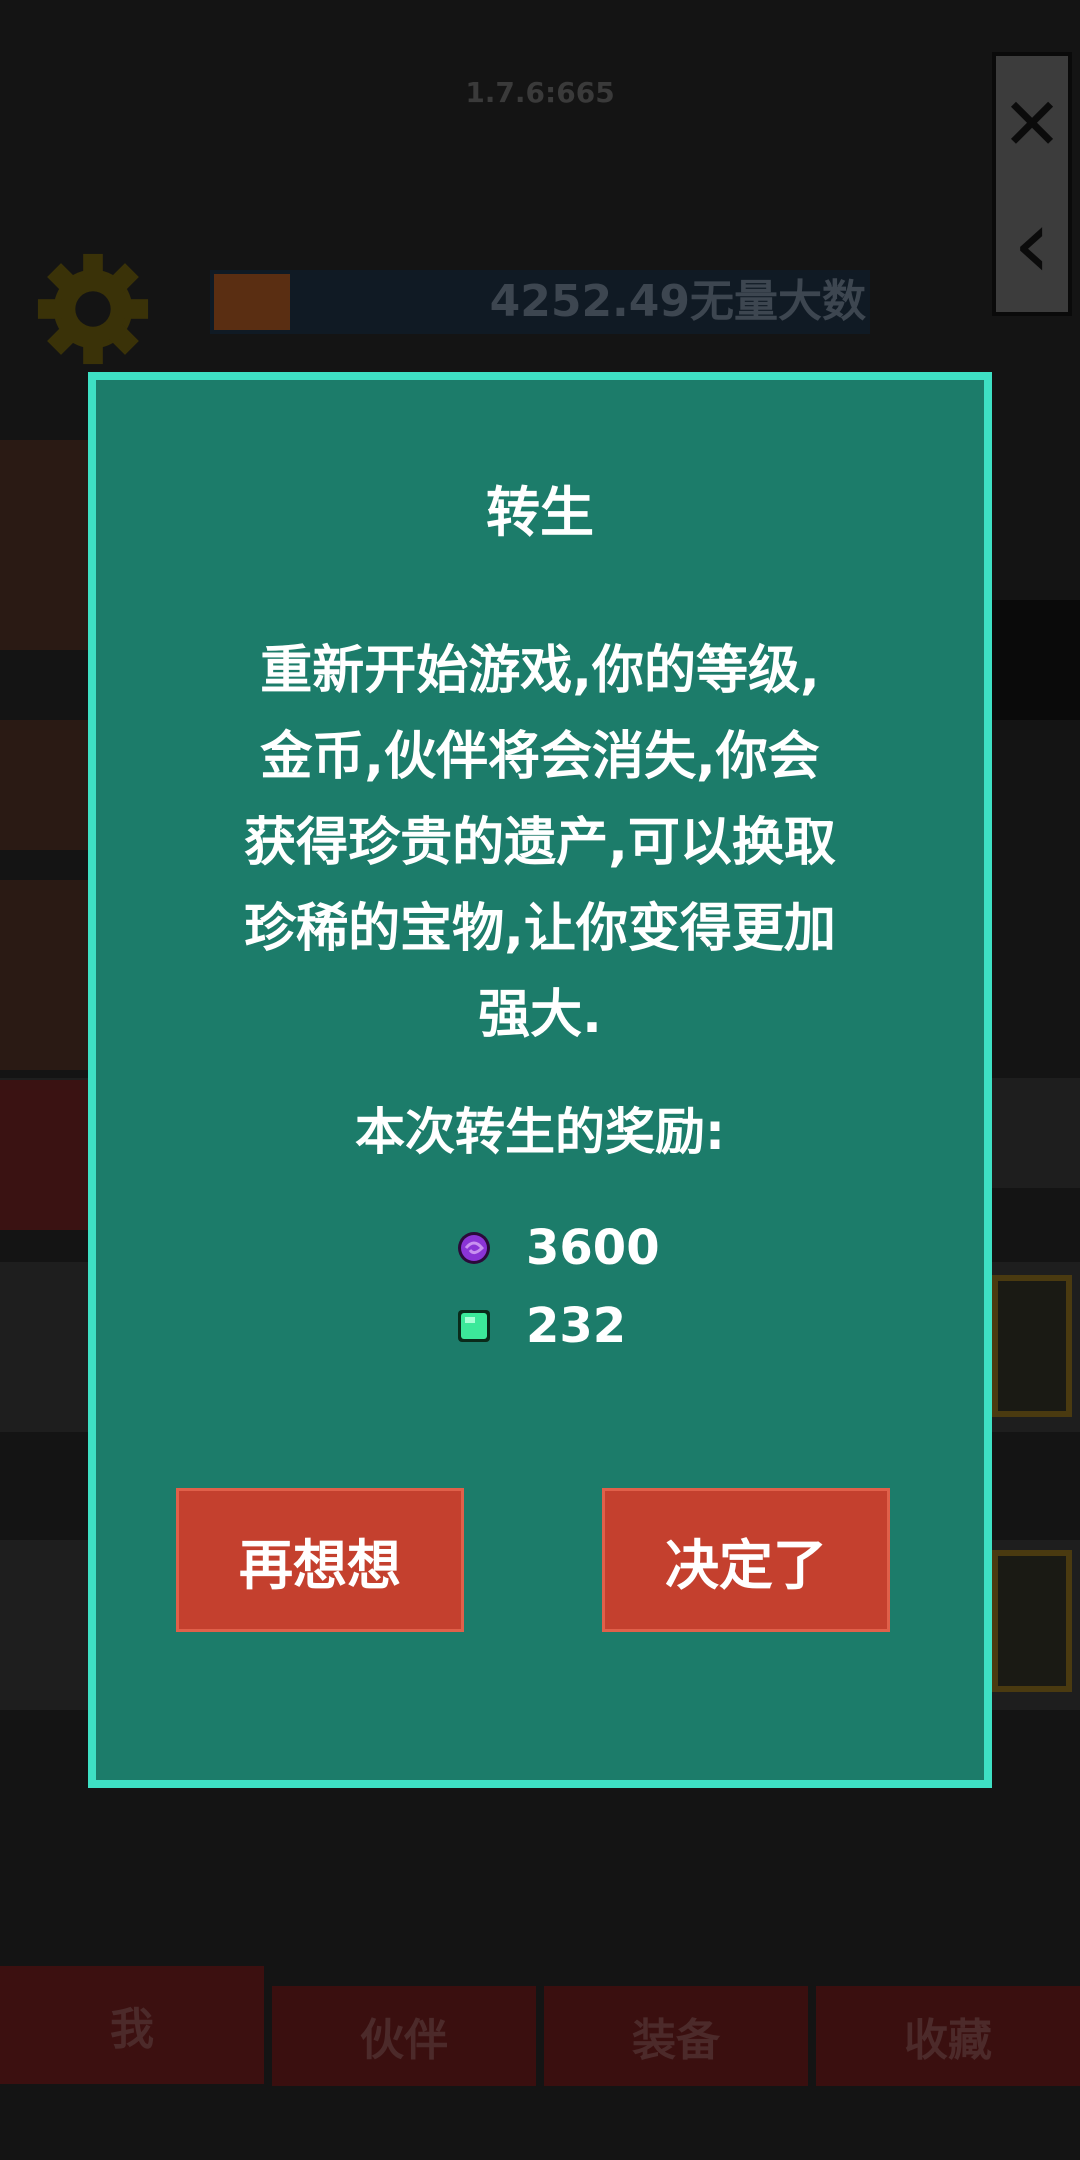 The height and width of the screenshot is (2160, 1080). I want to click on green-gem-icon, so click(474, 1326).